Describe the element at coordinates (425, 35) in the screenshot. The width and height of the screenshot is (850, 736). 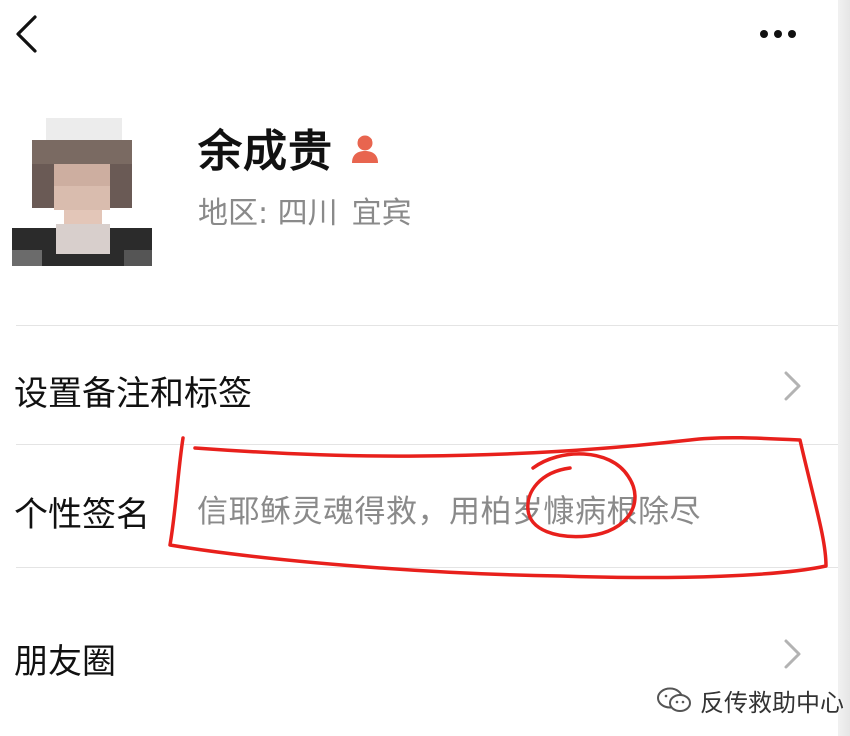
I see `top-bar` at that location.